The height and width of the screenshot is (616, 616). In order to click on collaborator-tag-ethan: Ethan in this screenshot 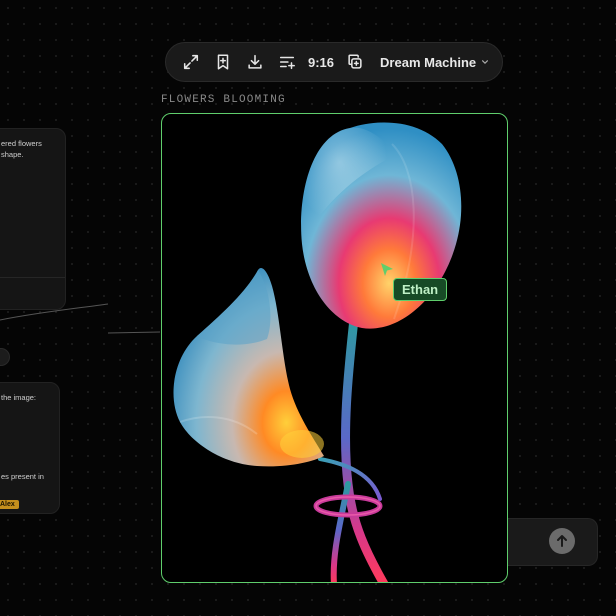, I will do `click(420, 289)`.